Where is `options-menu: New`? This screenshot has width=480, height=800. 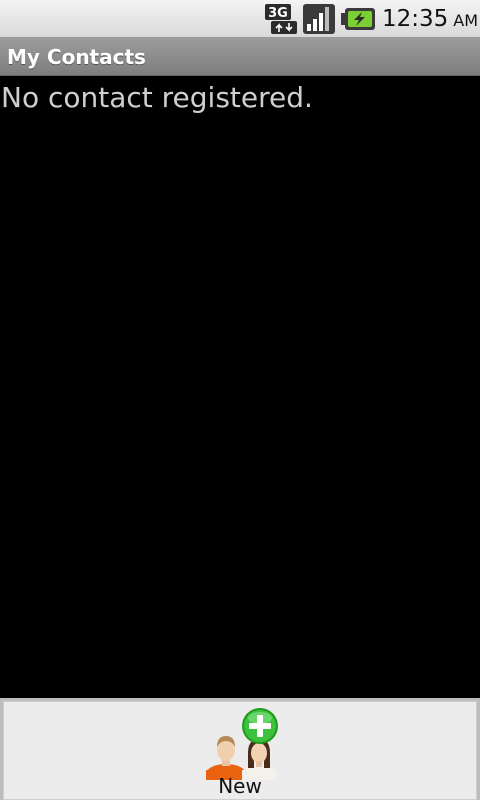
options-menu: New is located at coordinates (240, 749).